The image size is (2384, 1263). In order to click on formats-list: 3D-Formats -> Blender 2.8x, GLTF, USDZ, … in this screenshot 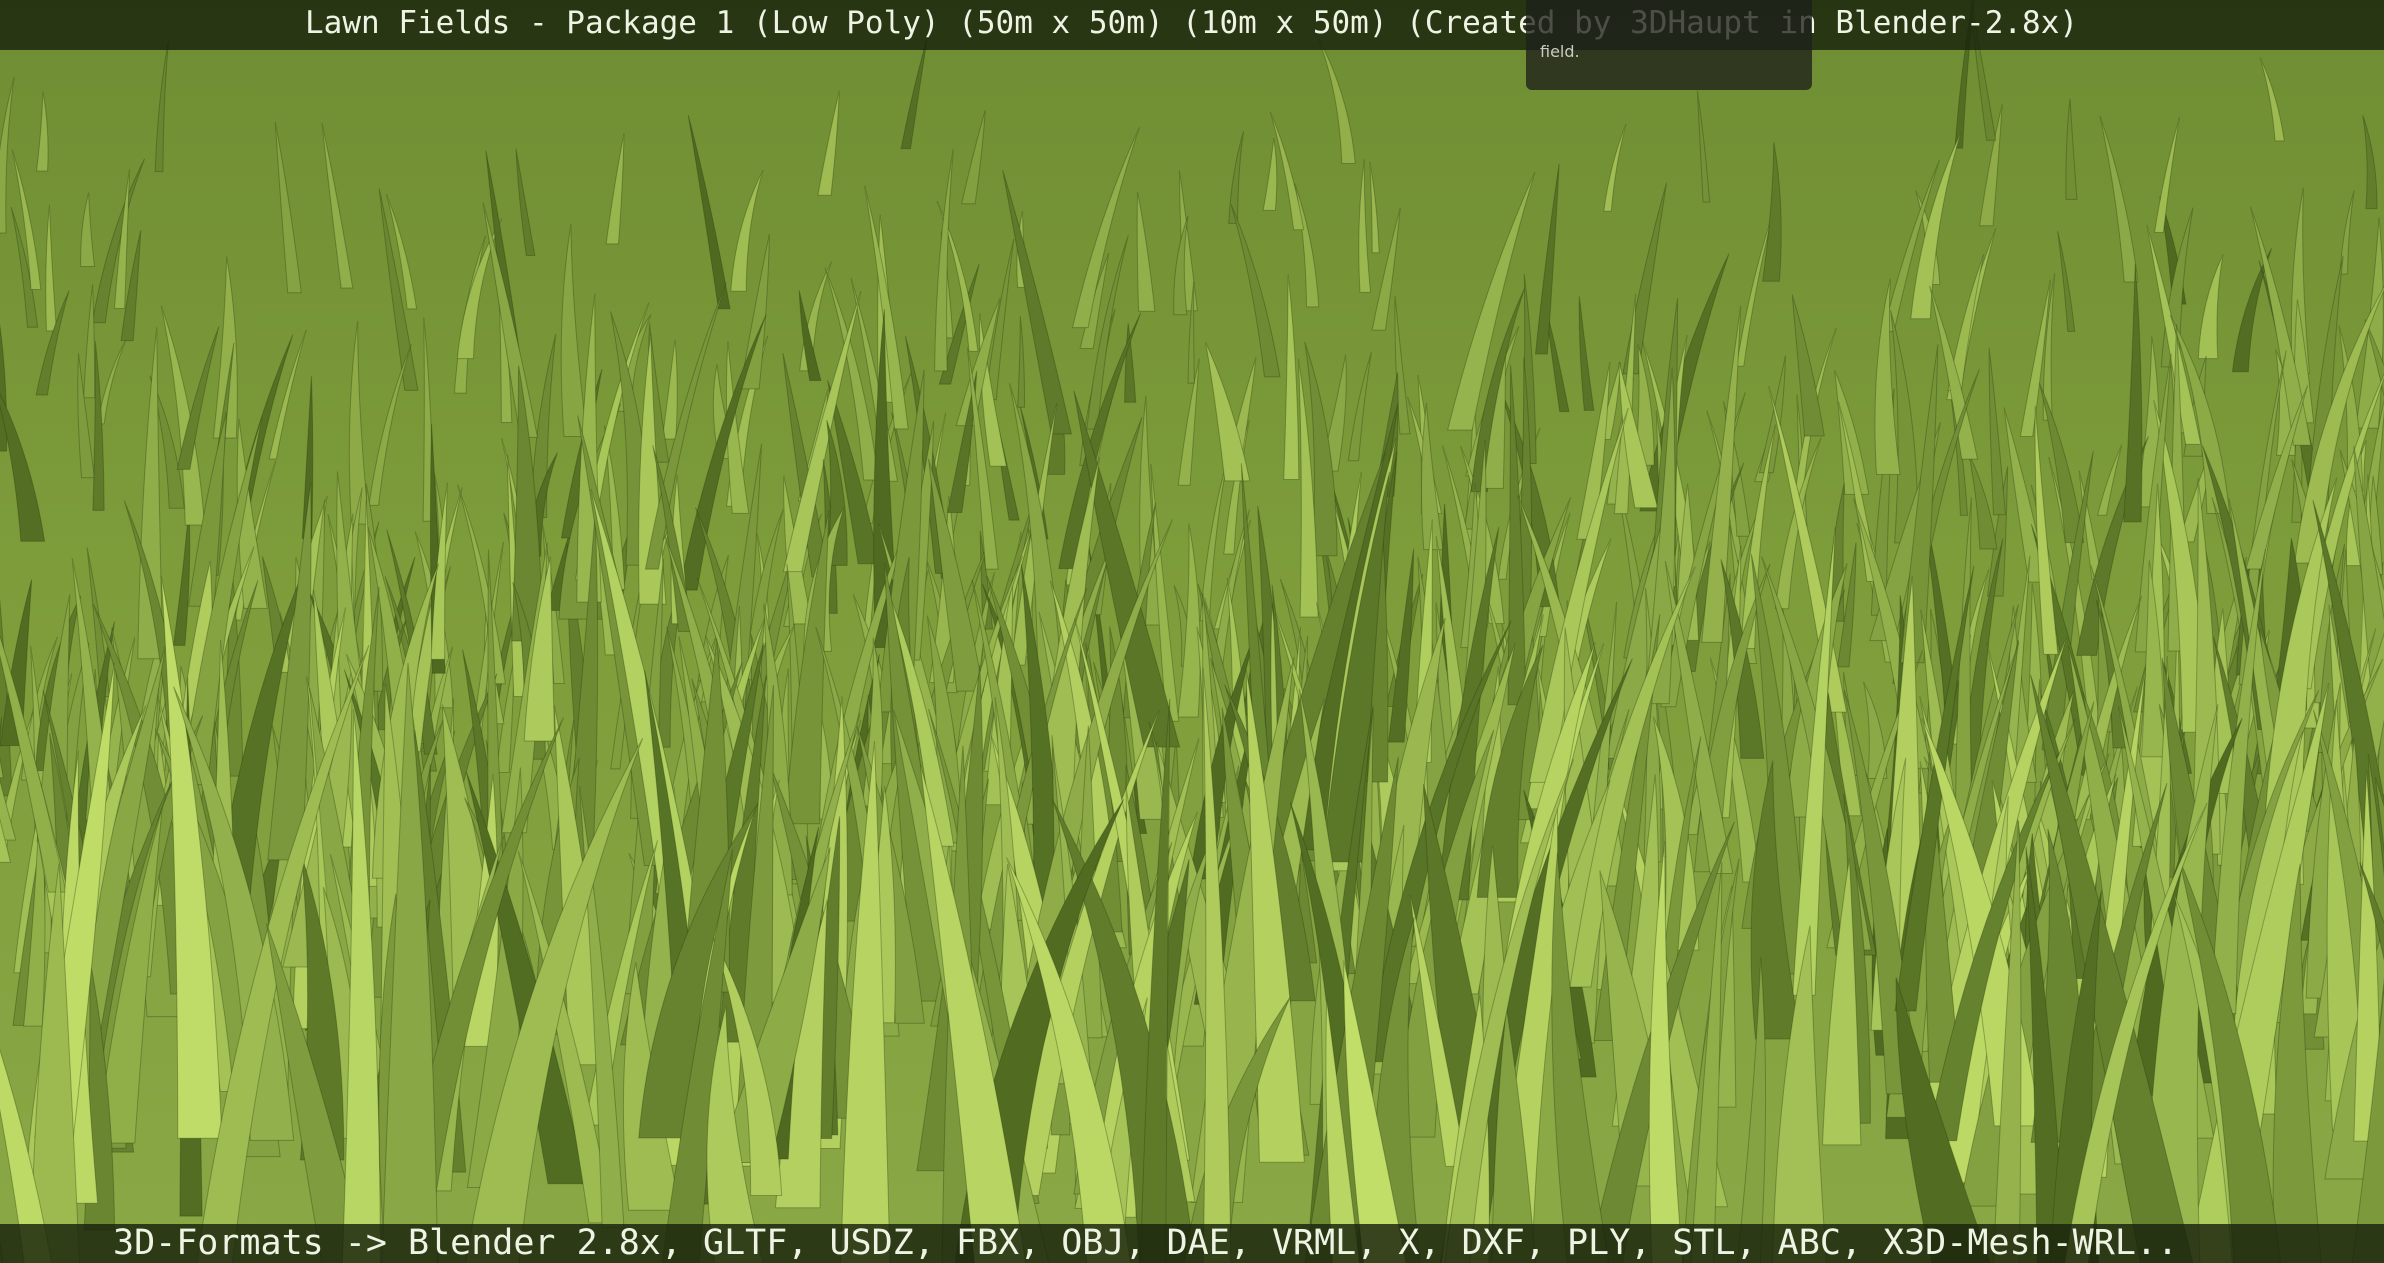, I will do `click(1146, 1243)`.